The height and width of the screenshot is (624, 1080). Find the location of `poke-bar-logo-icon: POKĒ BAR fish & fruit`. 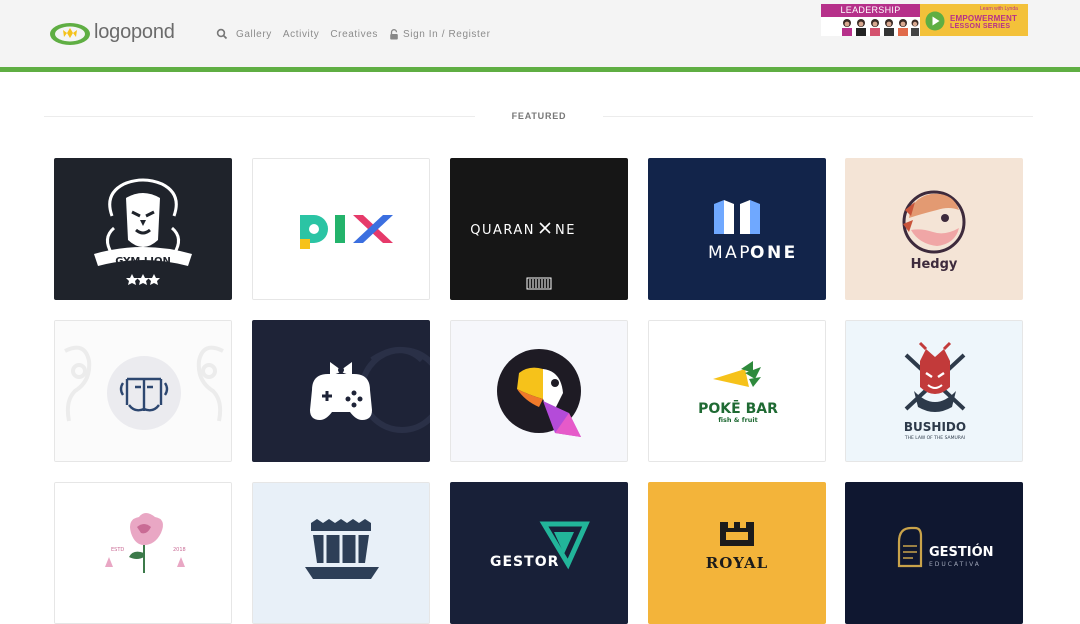

poke-bar-logo-icon: POKĒ BAR fish & fruit is located at coordinates (737, 391).